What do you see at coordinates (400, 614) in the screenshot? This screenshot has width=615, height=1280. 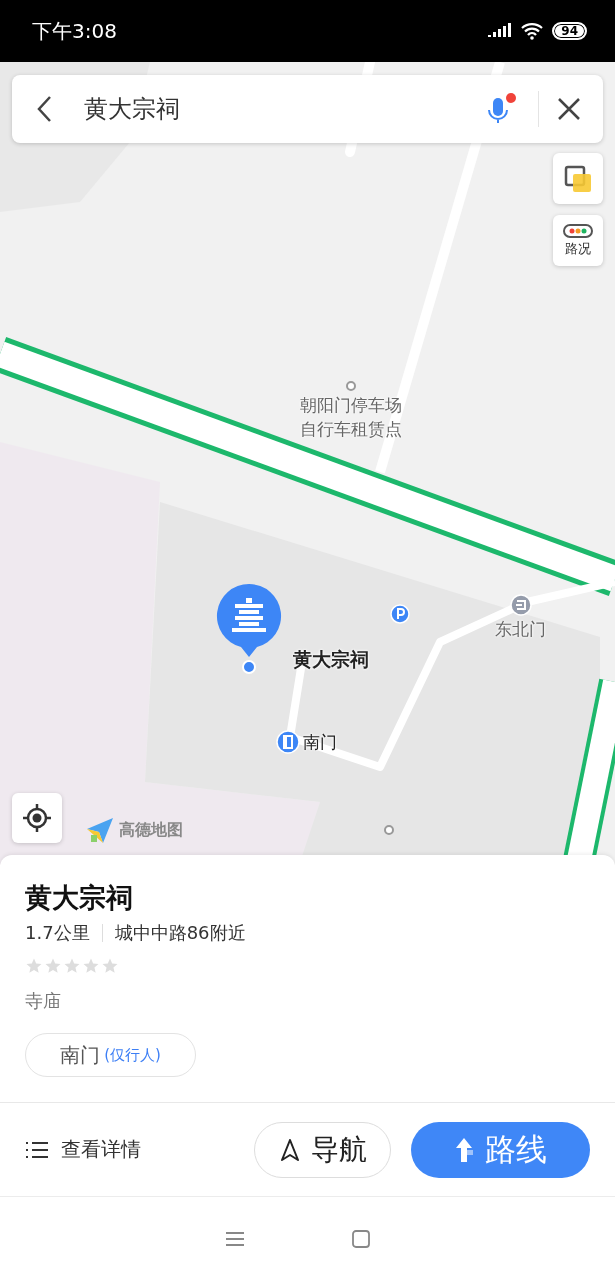 I see `parking-icon` at bounding box center [400, 614].